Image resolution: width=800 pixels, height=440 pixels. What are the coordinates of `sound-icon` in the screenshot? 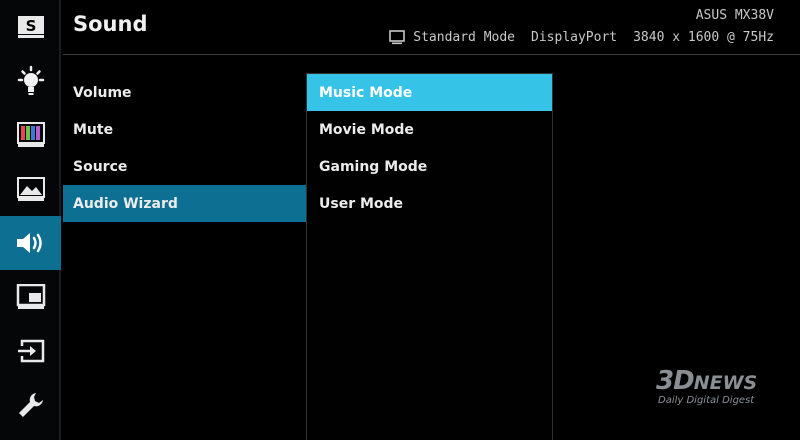 It's located at (29, 243).